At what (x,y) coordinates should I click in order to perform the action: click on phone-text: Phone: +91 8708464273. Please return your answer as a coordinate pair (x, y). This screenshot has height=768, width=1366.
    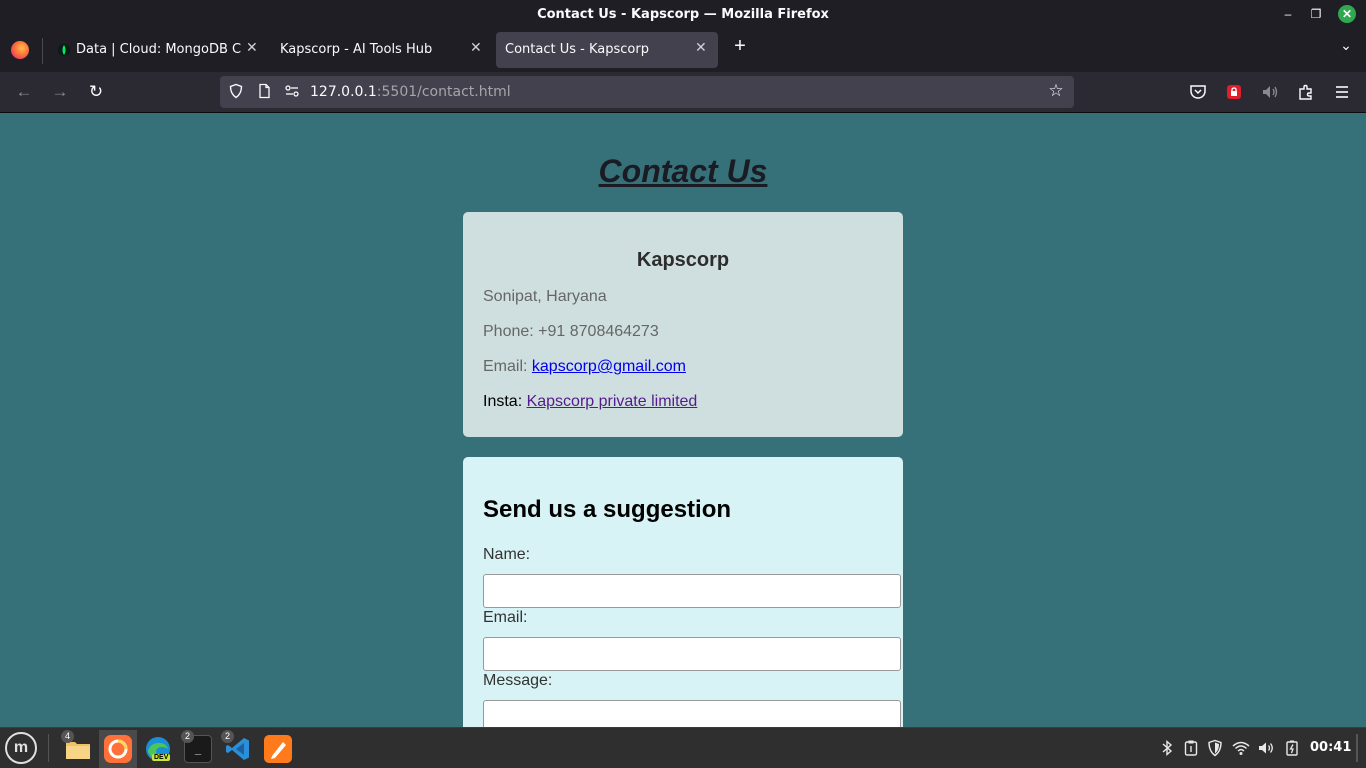
    Looking at the image, I should click on (571, 331).